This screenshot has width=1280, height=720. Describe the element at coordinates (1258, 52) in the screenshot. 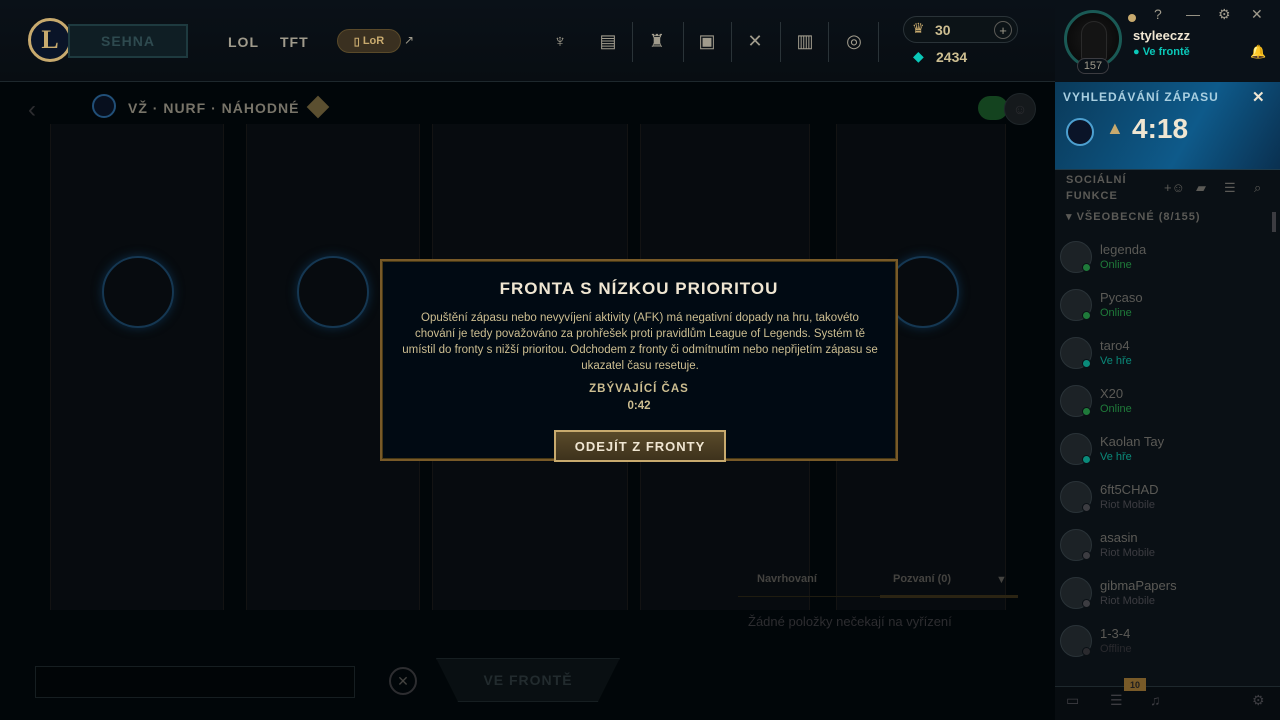

I see `bell-icon: 🔔` at that location.